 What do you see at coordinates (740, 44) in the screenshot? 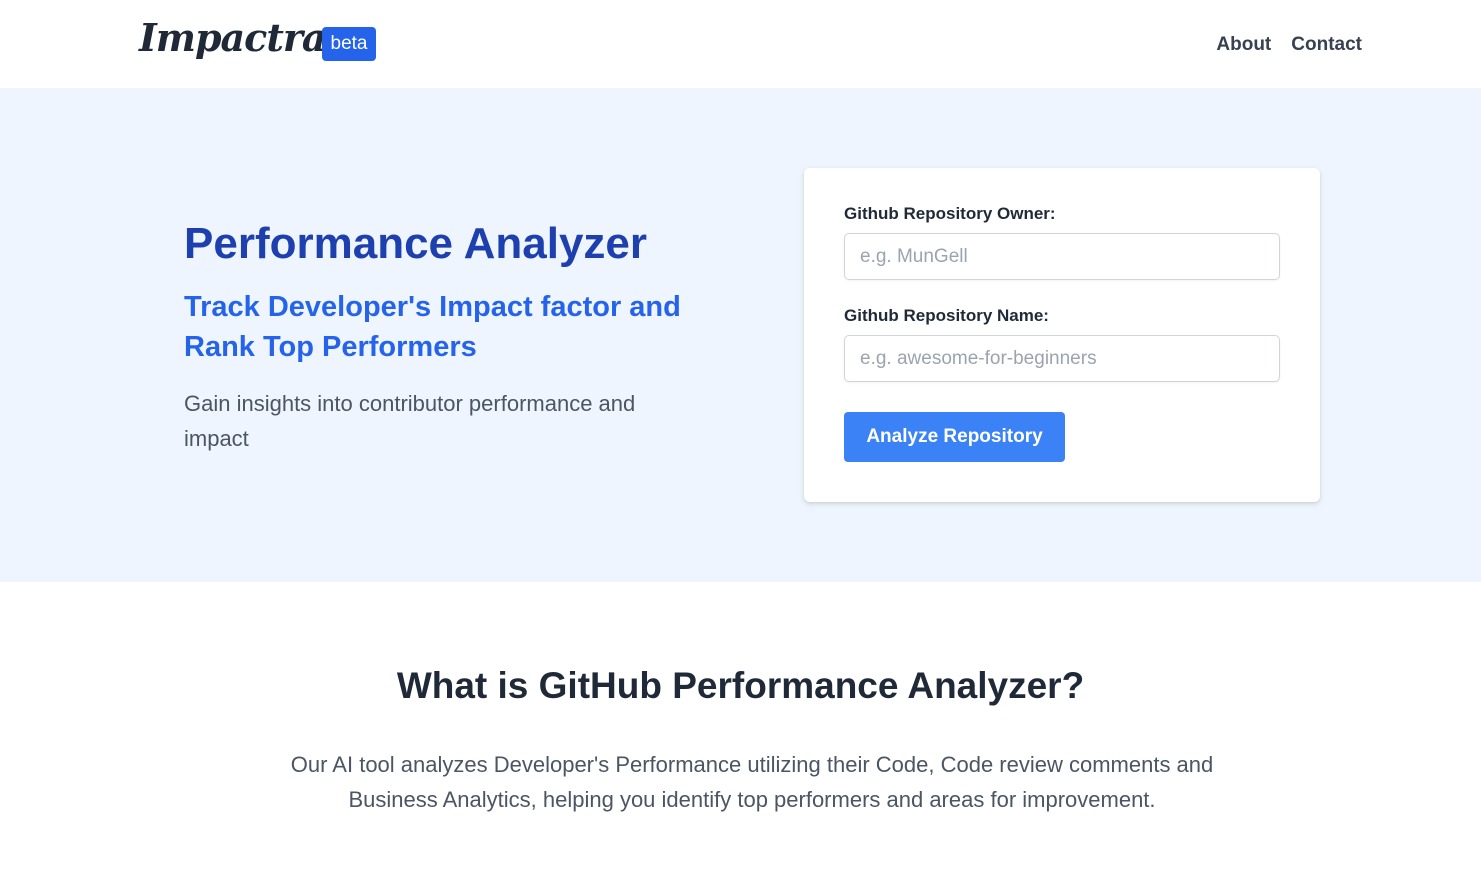
I see `navbar: Impactra beta About Contact` at bounding box center [740, 44].